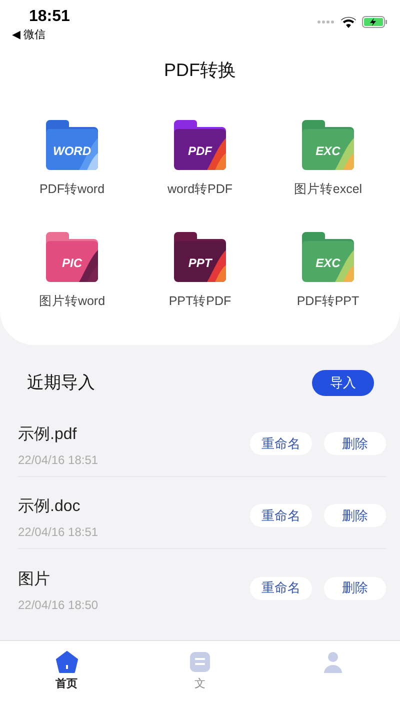 Image resolution: width=400 pixels, height=710 pixels. What do you see at coordinates (49, 17) in the screenshot?
I see `status-time: 18:51` at bounding box center [49, 17].